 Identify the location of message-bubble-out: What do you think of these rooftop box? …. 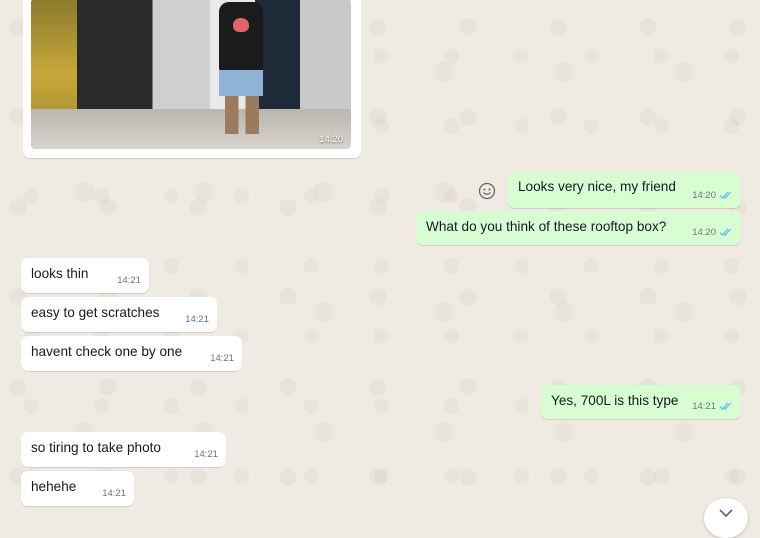
(578, 228).